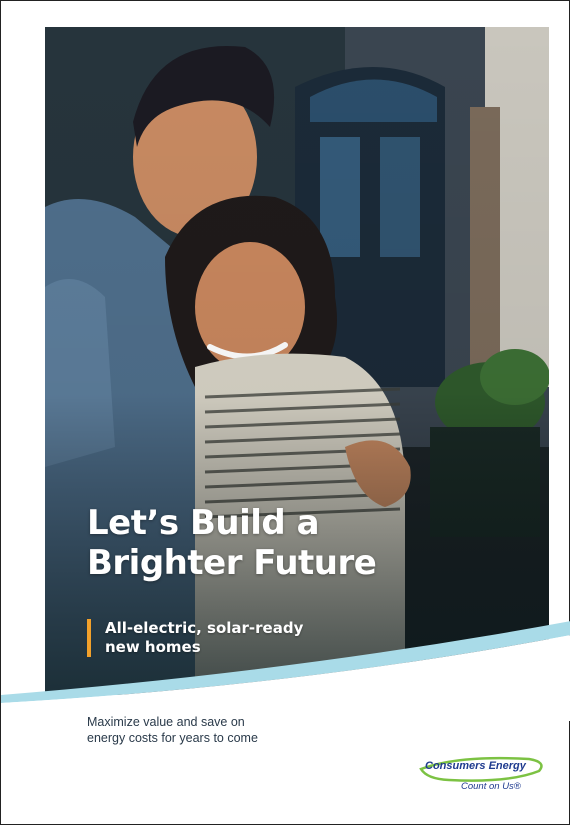 The width and height of the screenshot is (570, 825). I want to click on consumers-energy-logo: Consumers Energy Count on Us®, so click(484, 777).